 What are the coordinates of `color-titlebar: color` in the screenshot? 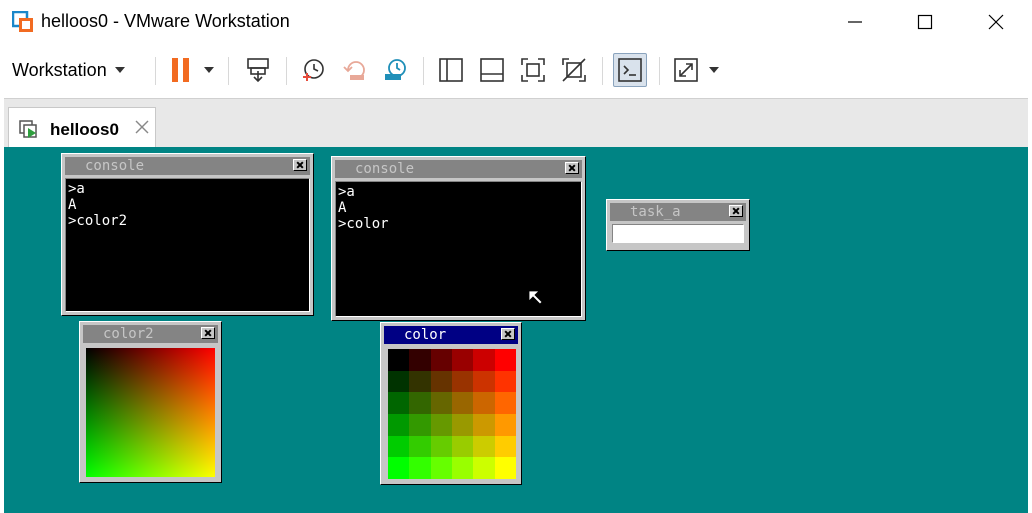 It's located at (451, 335).